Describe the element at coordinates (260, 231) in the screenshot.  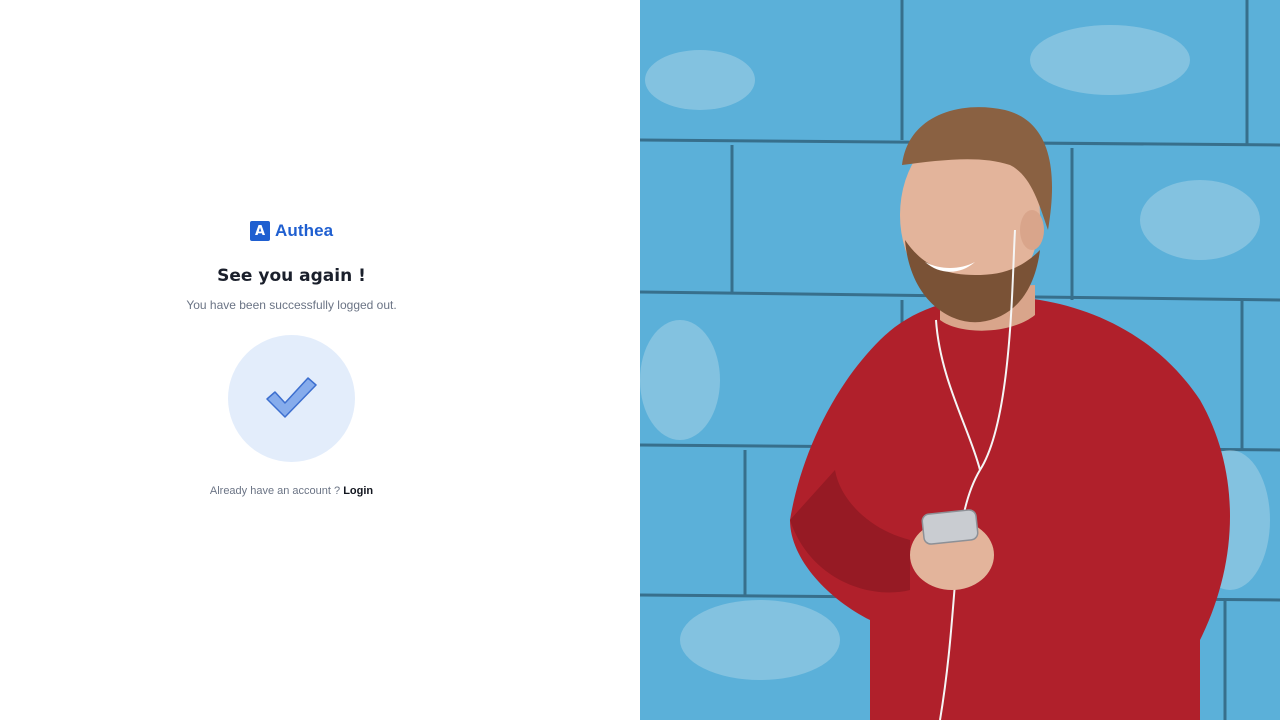
I see `brand-mark-icon: A` at that location.